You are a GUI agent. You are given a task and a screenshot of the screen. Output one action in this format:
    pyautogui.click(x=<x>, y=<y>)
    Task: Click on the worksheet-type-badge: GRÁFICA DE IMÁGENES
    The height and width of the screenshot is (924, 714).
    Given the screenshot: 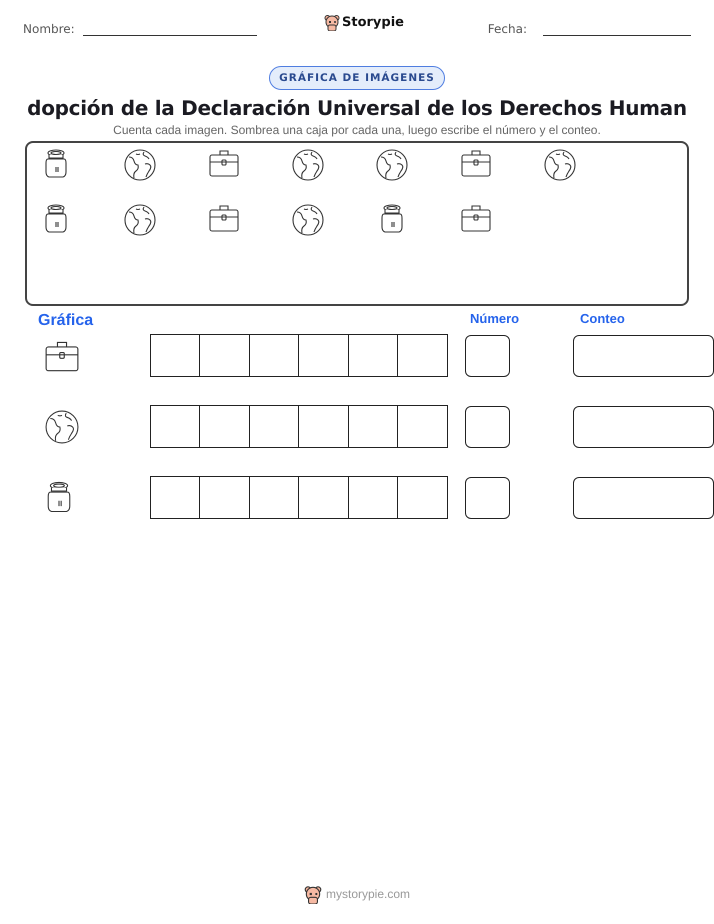 What is the action you would take?
    pyautogui.click(x=357, y=78)
    